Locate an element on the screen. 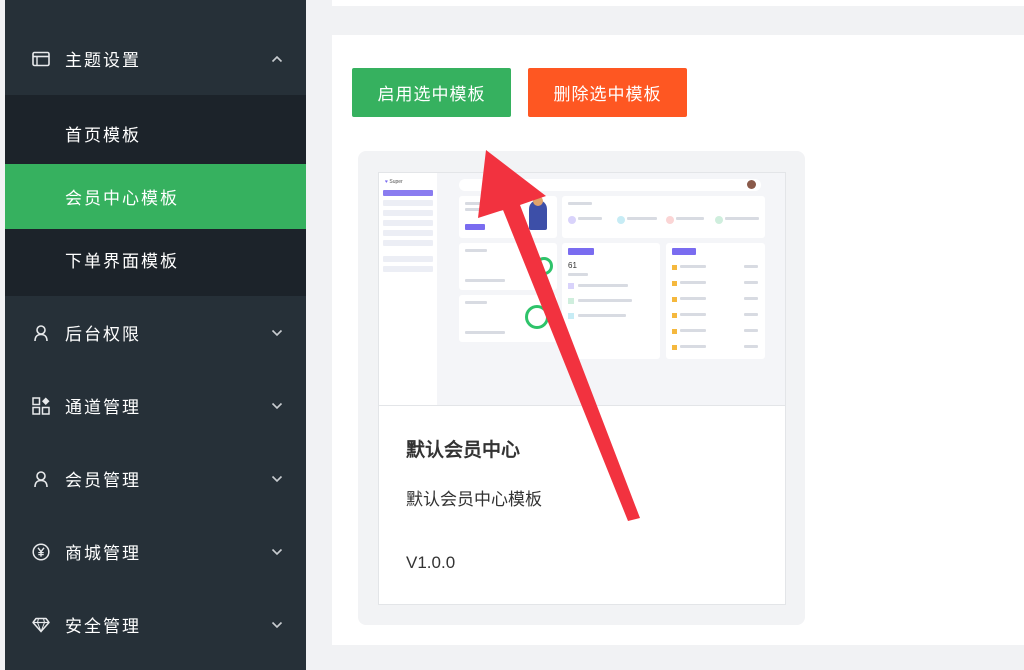 The width and height of the screenshot is (1024, 670). sidebar-item-label: 安全管理 is located at coordinates (103, 627).